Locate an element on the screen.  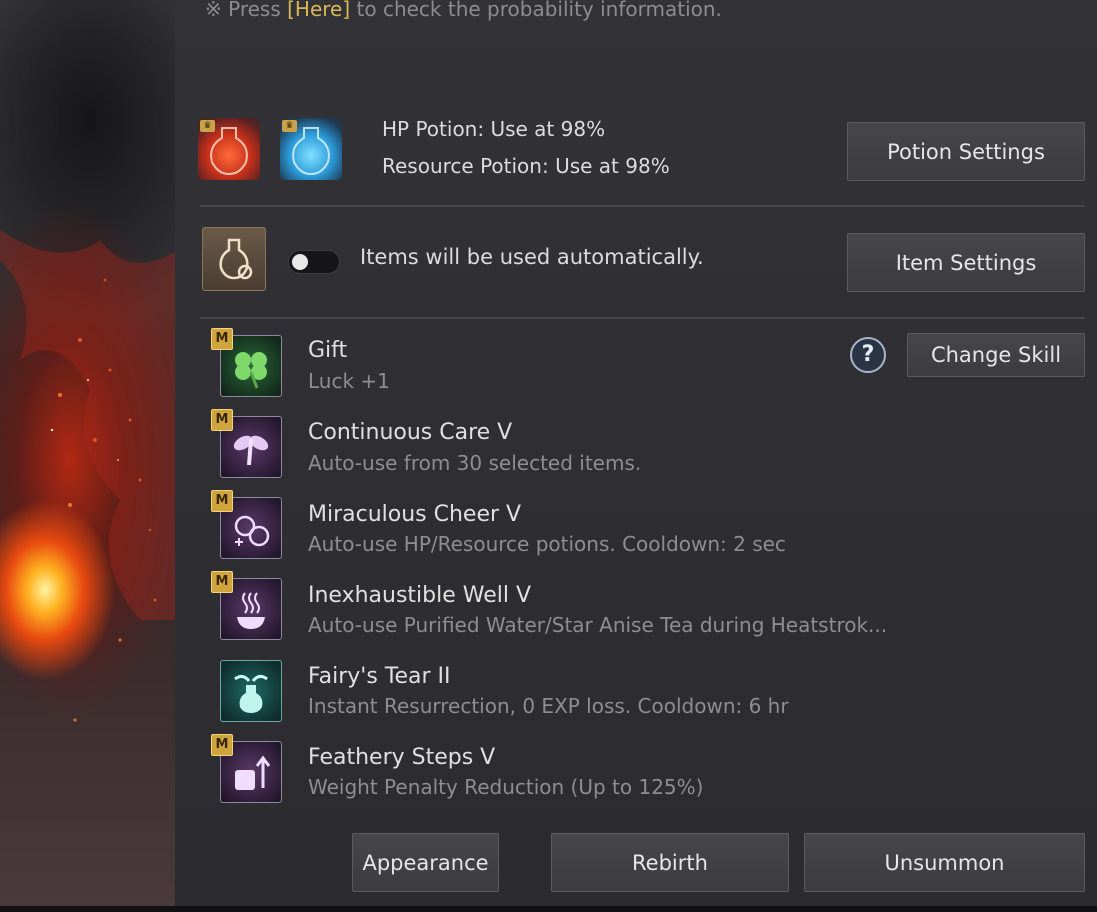
toggle-knob is located at coordinates (300, 262).